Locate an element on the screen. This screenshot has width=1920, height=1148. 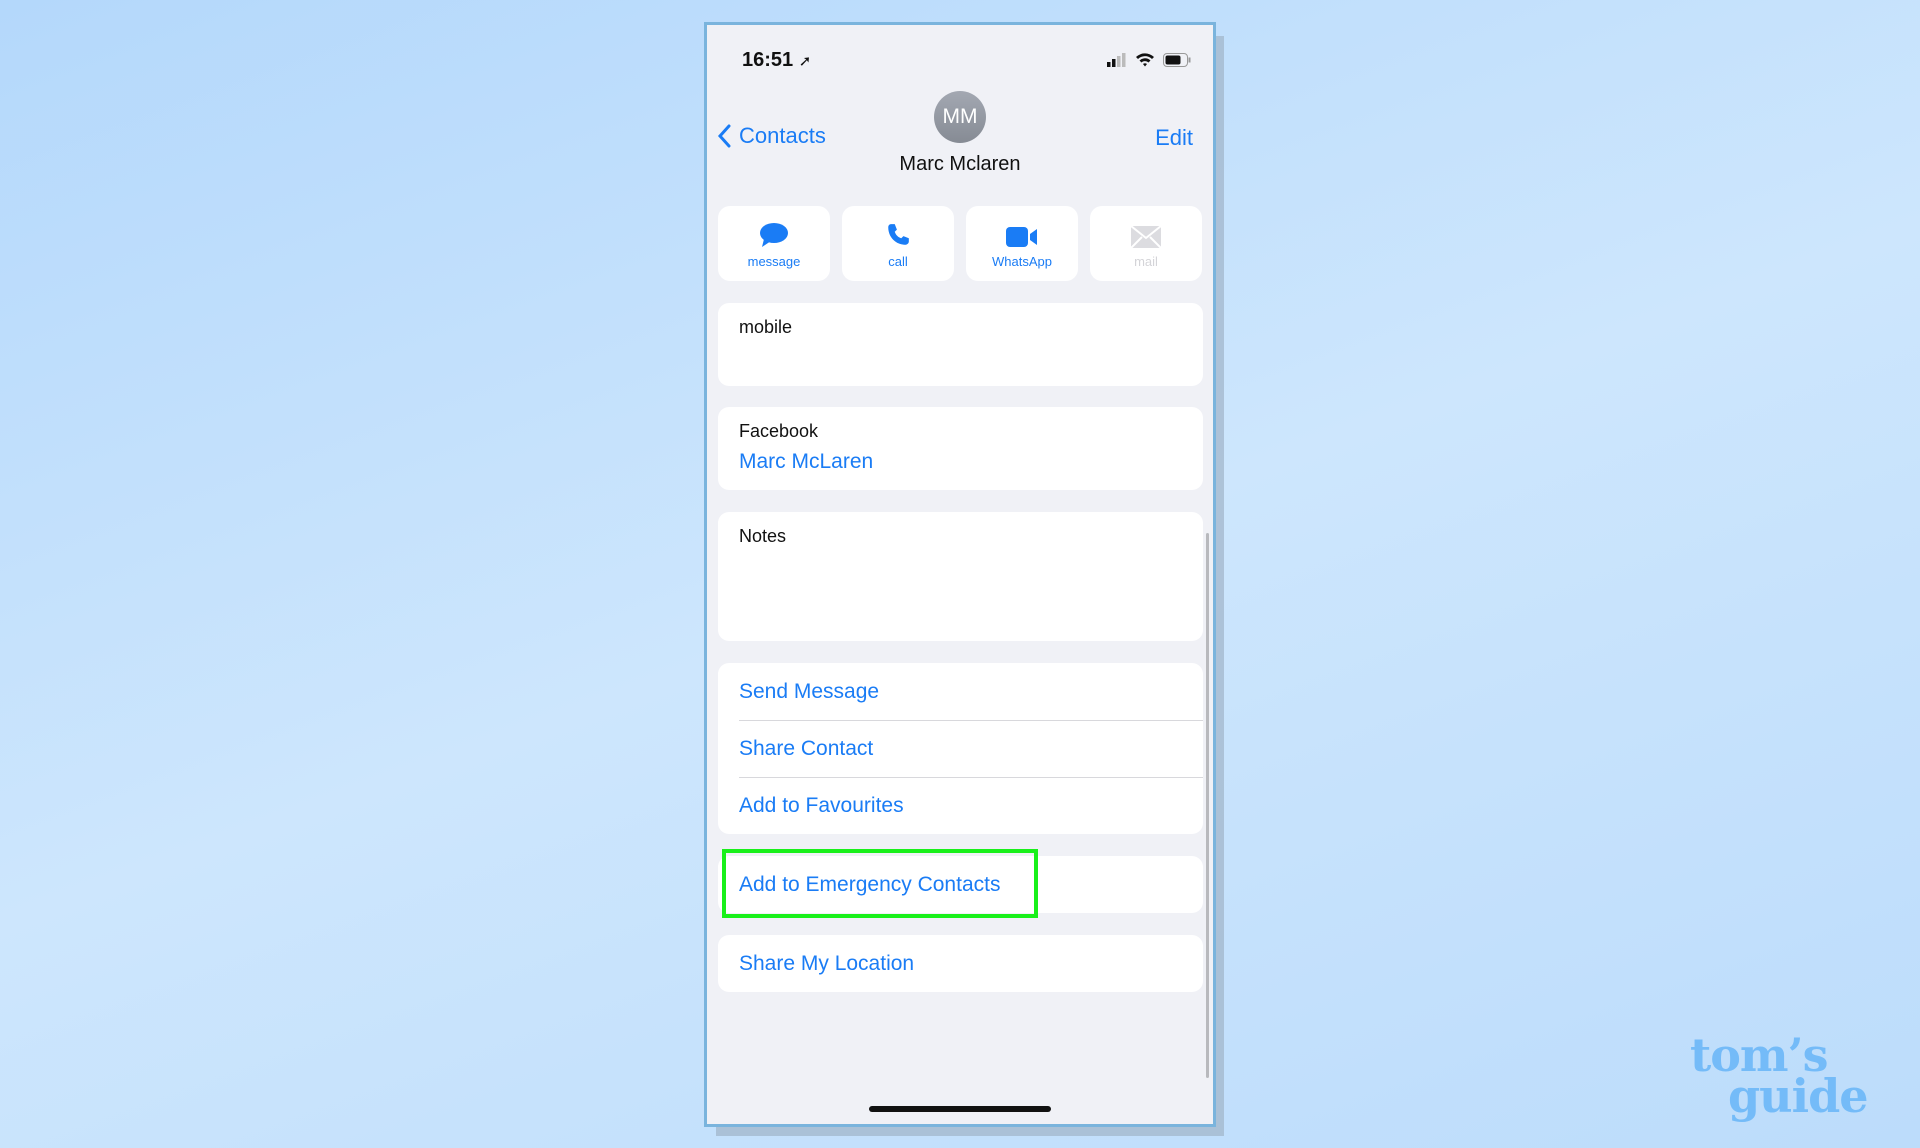
video-icon is located at coordinates (1021, 237).